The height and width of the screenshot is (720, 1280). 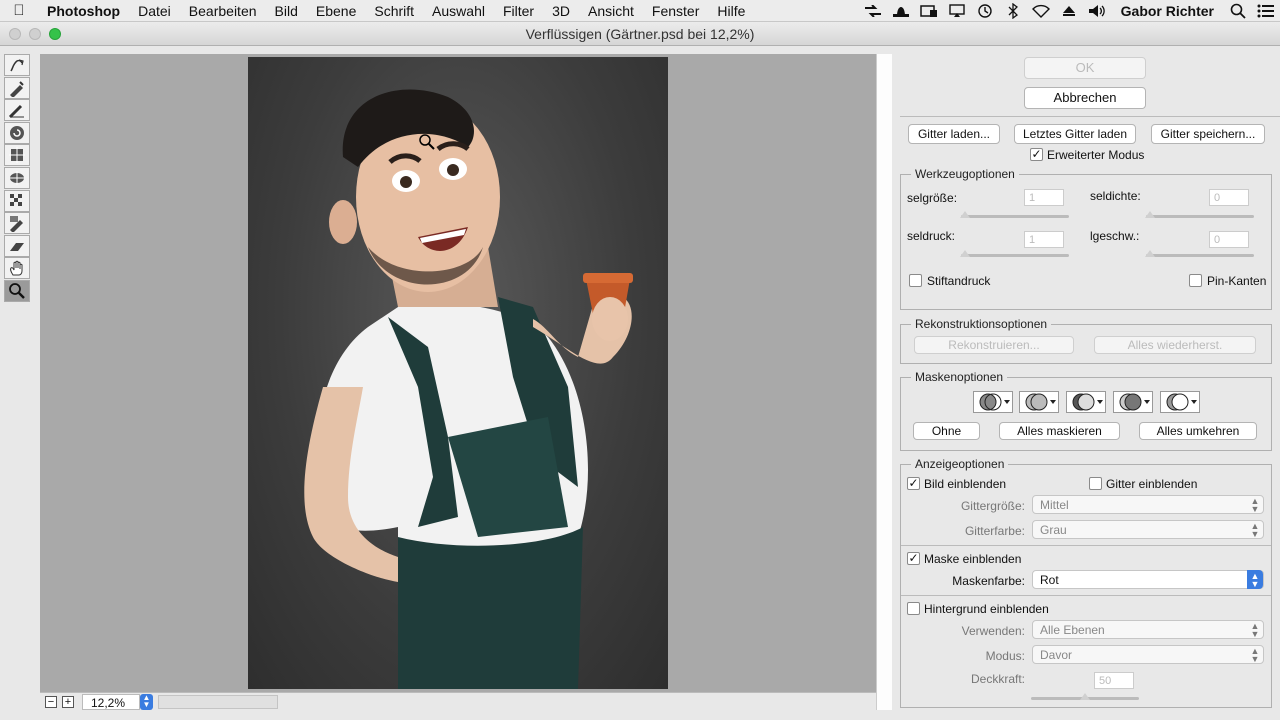 What do you see at coordinates (154, 11) in the screenshot?
I see `menu-file: Datei` at bounding box center [154, 11].